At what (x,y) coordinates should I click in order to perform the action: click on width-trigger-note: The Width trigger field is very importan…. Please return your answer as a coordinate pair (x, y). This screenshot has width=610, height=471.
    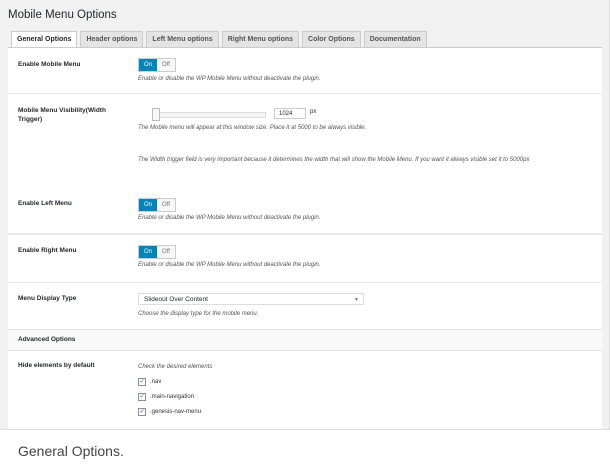
    Looking at the image, I should click on (334, 160).